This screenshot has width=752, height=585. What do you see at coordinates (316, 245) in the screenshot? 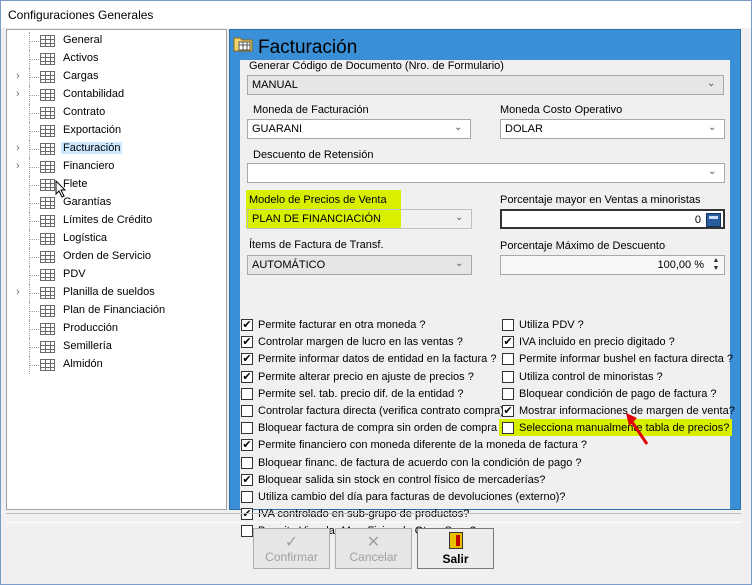
I see `items-factura-label: Ítems de Factura de Transf.` at bounding box center [316, 245].